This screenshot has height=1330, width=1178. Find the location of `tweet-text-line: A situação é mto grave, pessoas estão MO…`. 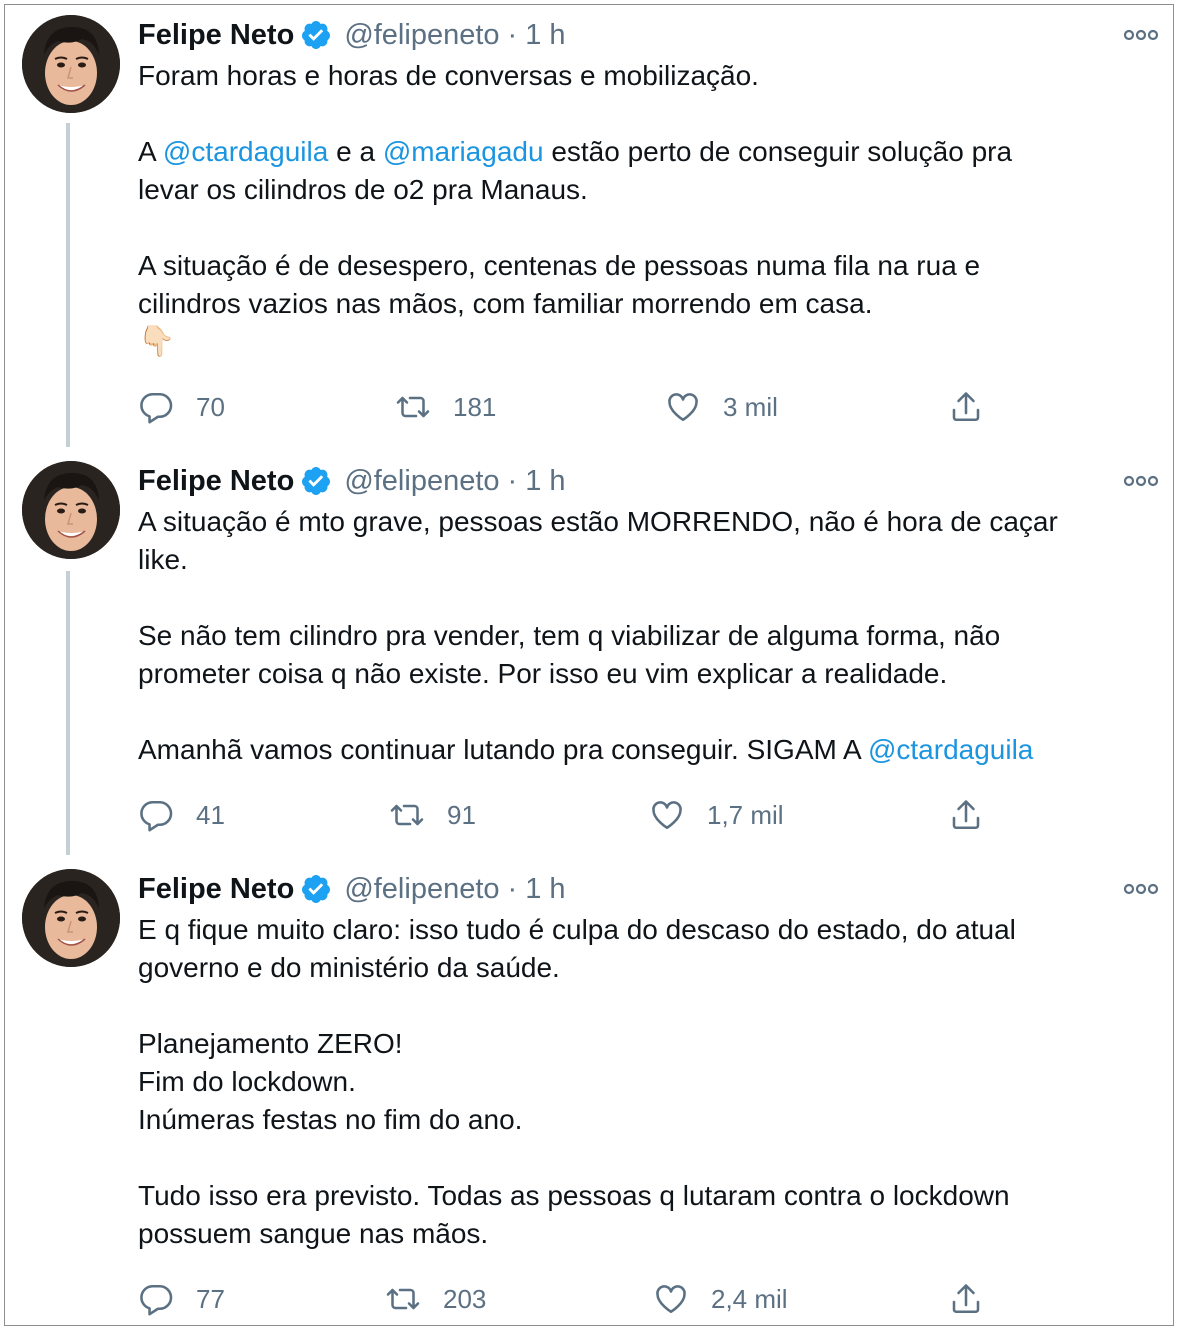

tweet-text-line: A situação é mto grave, pessoas estão MO… is located at coordinates (643, 522).